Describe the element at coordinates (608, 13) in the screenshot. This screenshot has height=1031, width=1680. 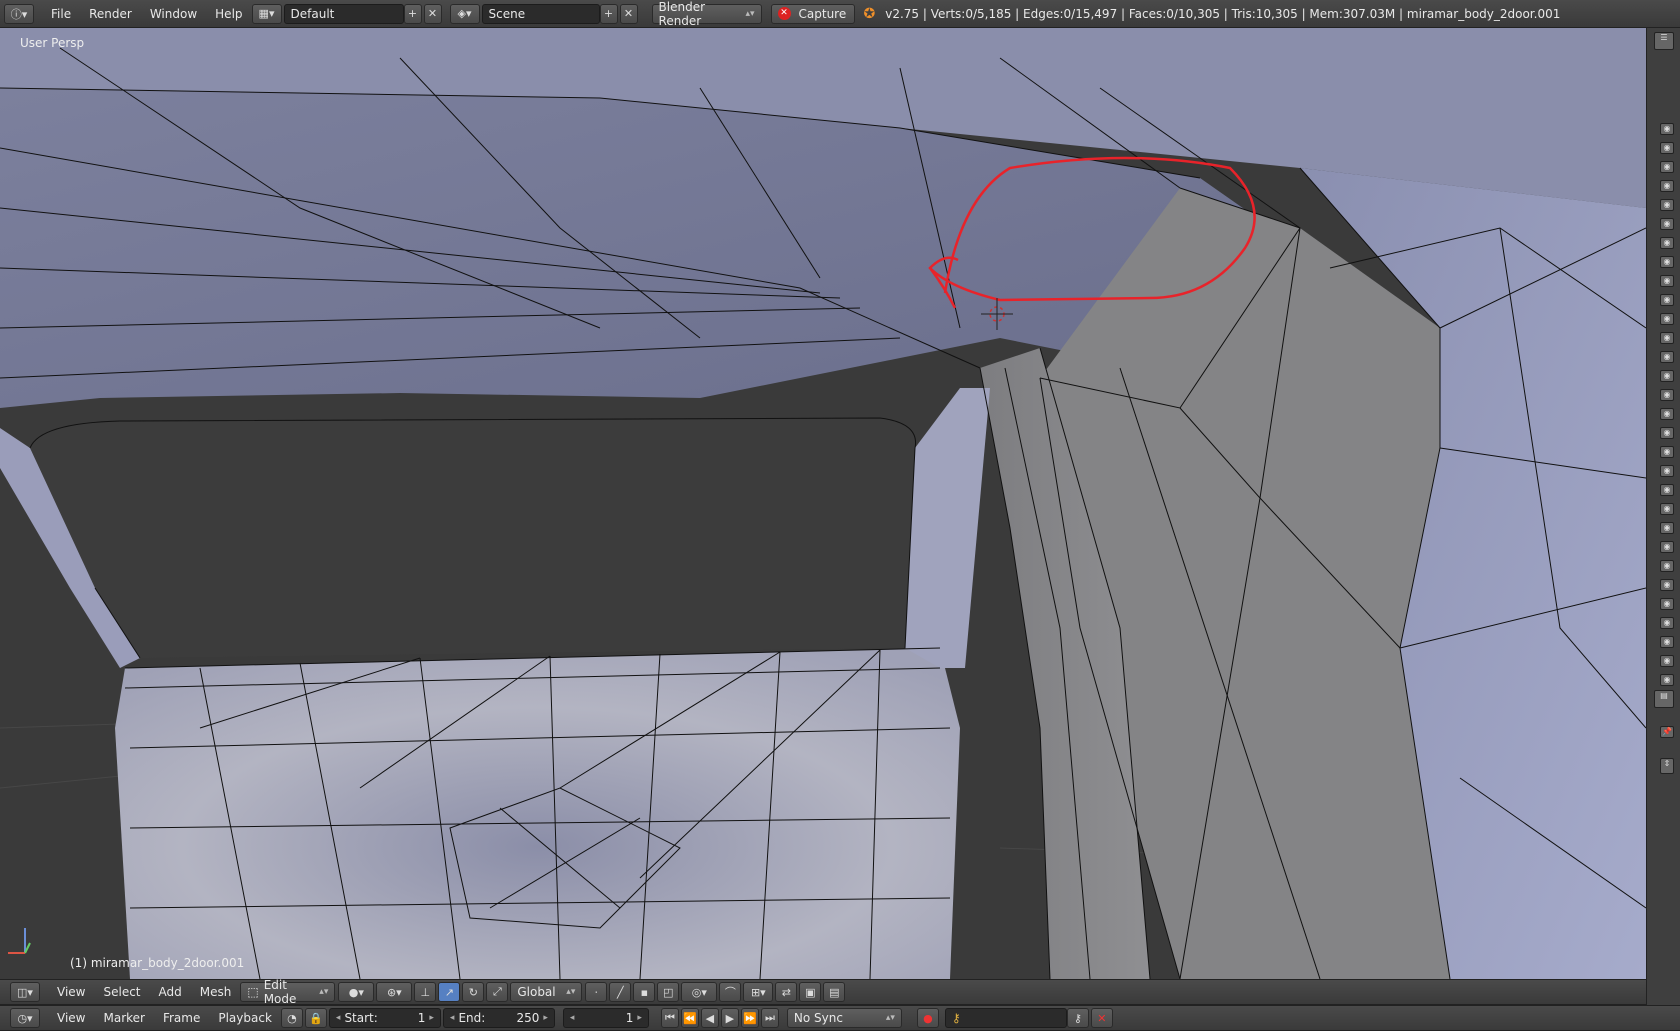
I see `add-scene-icon: +` at that location.